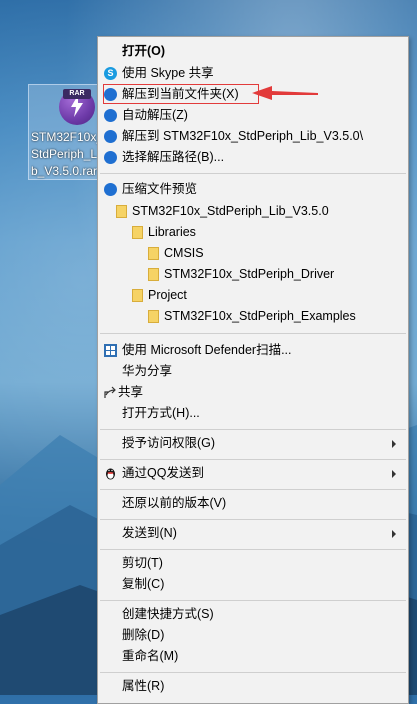 The image size is (417, 704). I want to click on rar-file-icon: RAR STM32F10x_ StdPeriph_L b_V3.5.0.rar, so click(65, 132).